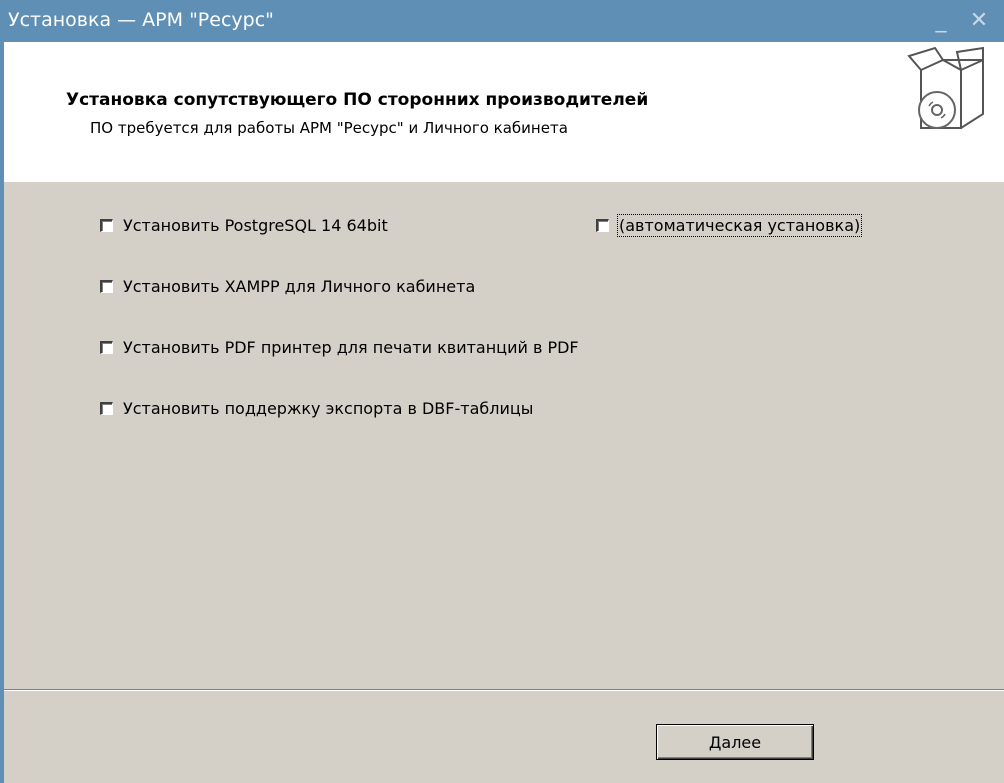 This screenshot has width=1004, height=783. What do you see at coordinates (504, 181) in the screenshot?
I see `header-divider` at bounding box center [504, 181].